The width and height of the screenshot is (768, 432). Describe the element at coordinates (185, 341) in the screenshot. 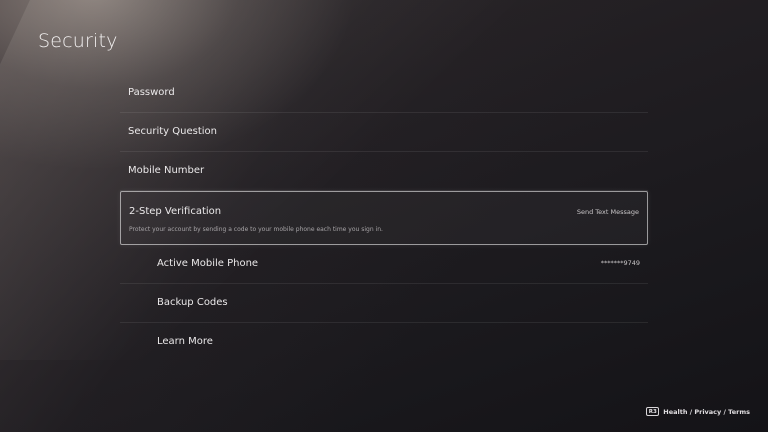

I see `menu-item-label: Learn More` at that location.